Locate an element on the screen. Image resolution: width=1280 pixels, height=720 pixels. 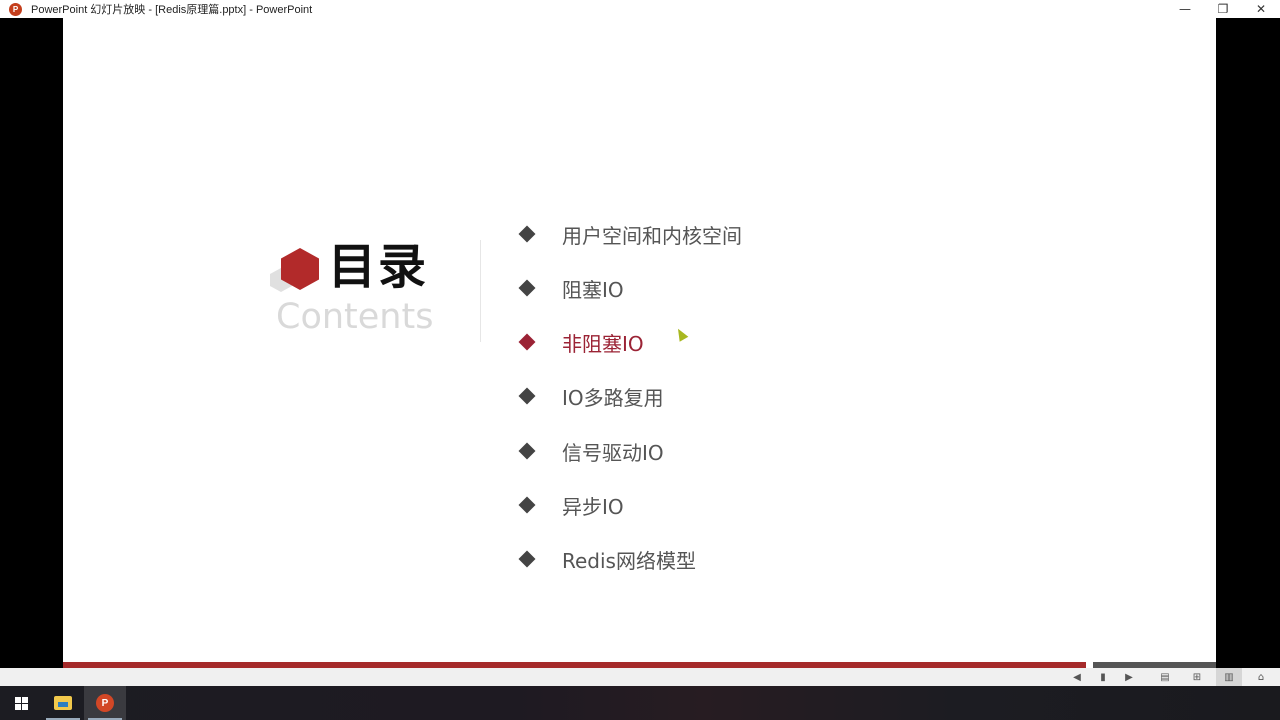
slide-subtitle: Contents is located at coordinates (355, 317).